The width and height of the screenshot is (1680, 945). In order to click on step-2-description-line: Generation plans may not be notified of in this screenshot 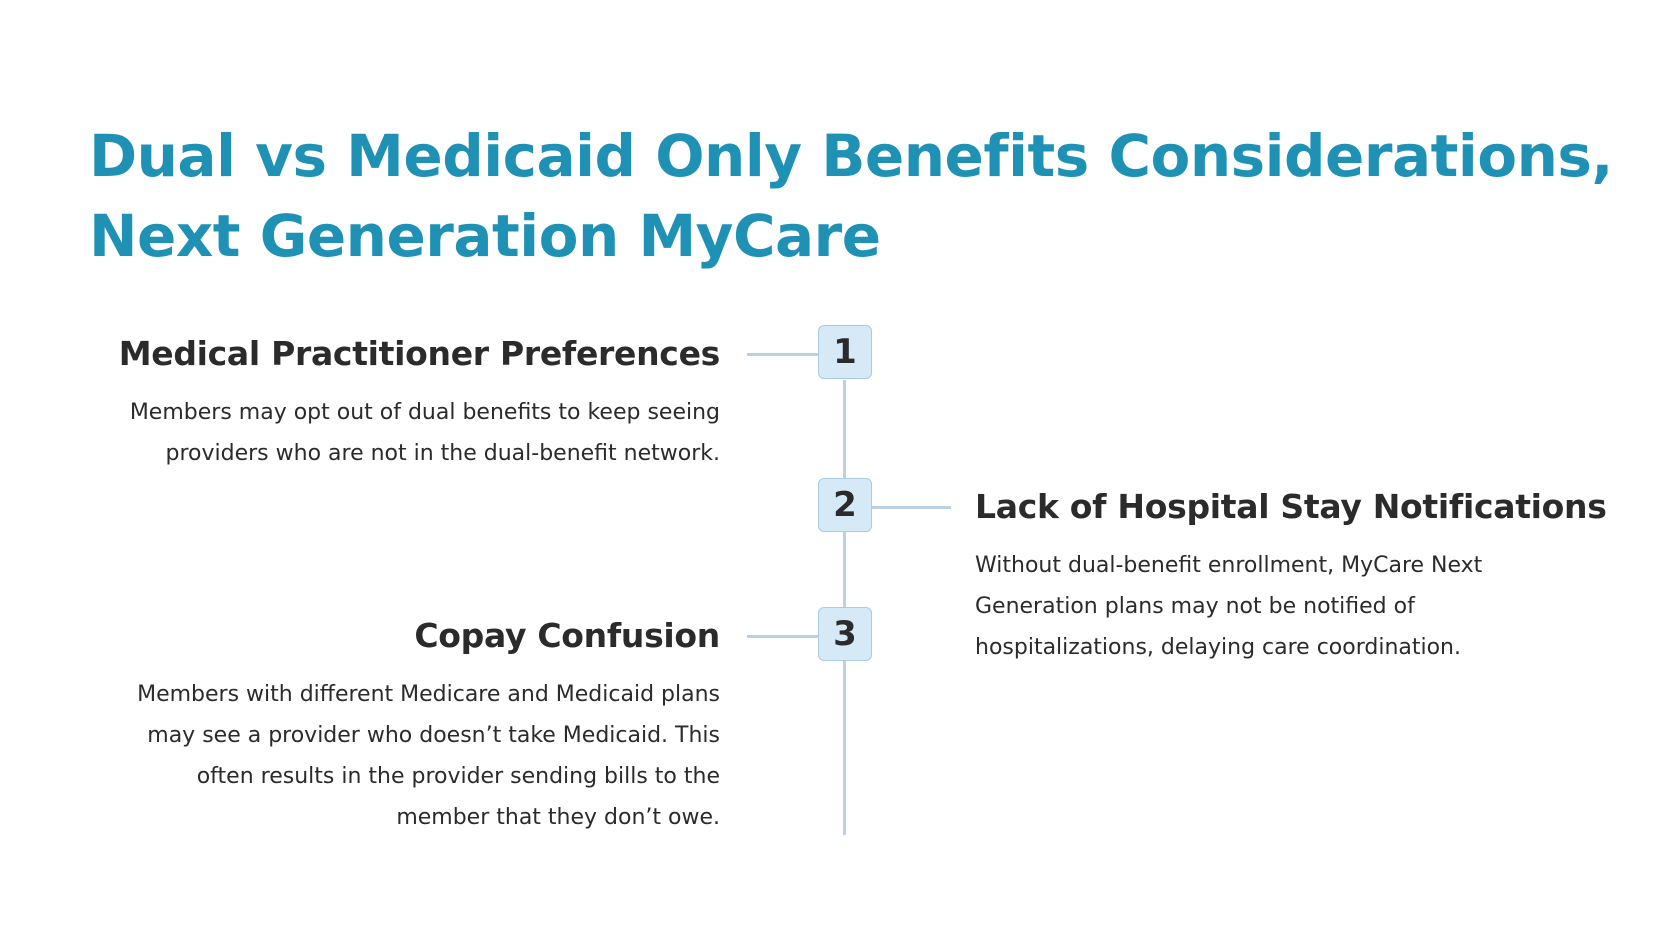, I will do `click(1195, 606)`.